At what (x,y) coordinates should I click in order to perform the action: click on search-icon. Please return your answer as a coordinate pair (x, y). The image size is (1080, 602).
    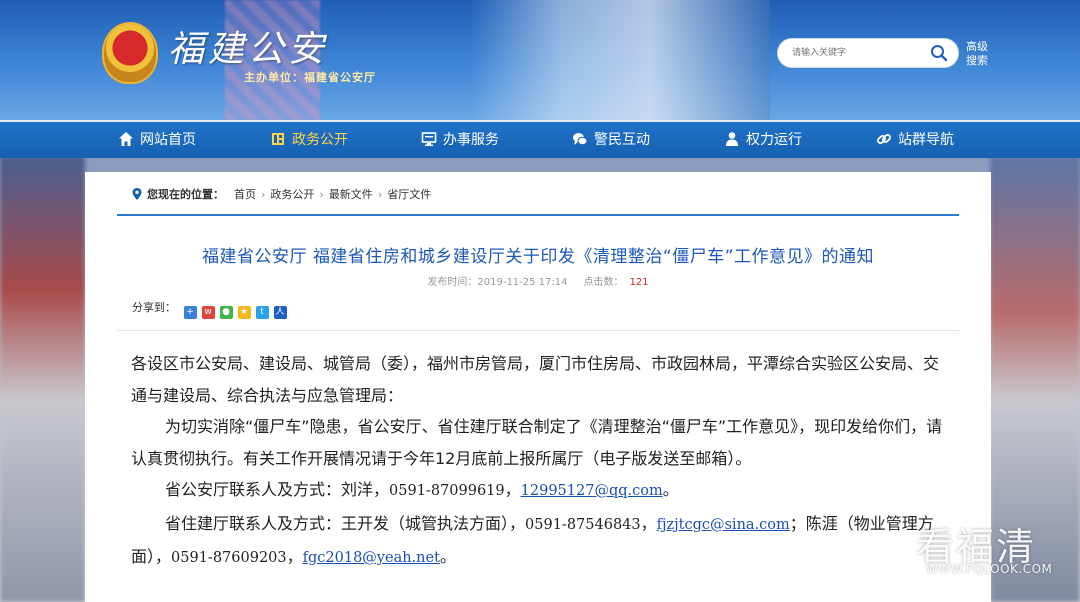
    Looking at the image, I should click on (939, 53).